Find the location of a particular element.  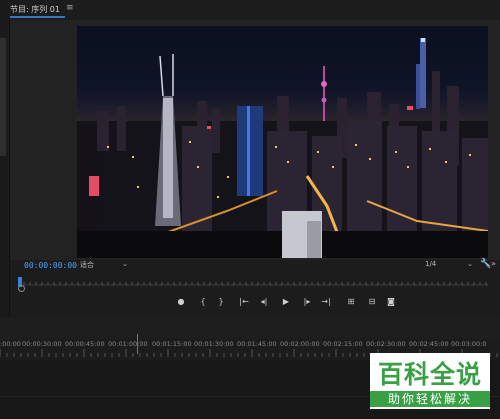

ruler-label: 00:00:30:00 is located at coordinates (42, 344).